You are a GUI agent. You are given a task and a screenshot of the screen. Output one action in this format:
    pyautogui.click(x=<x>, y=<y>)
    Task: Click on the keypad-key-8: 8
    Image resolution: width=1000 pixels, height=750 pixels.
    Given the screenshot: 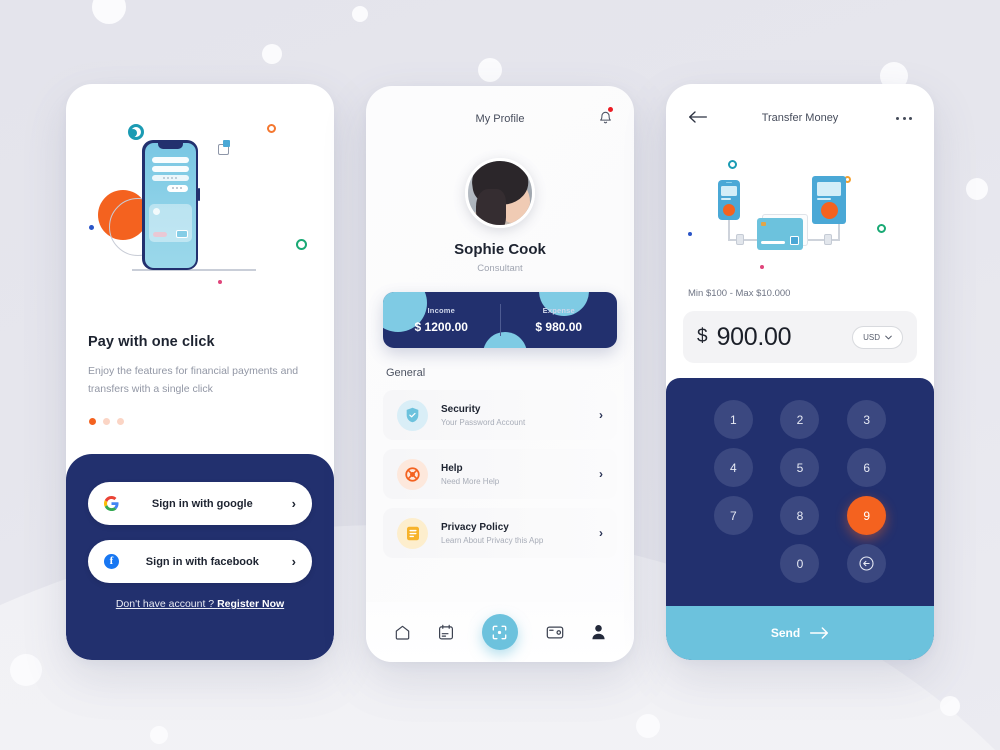 What is the action you would take?
    pyautogui.click(x=800, y=515)
    